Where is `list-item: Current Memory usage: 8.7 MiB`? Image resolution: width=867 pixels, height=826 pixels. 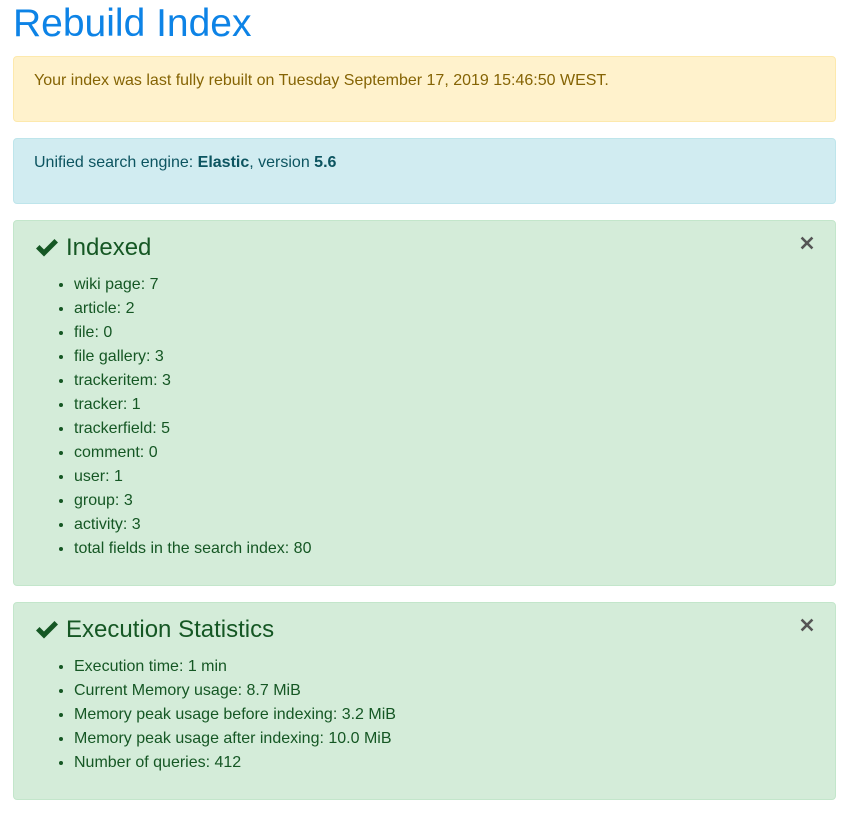
list-item: Current Memory usage: 8.7 MiB is located at coordinates (444, 691).